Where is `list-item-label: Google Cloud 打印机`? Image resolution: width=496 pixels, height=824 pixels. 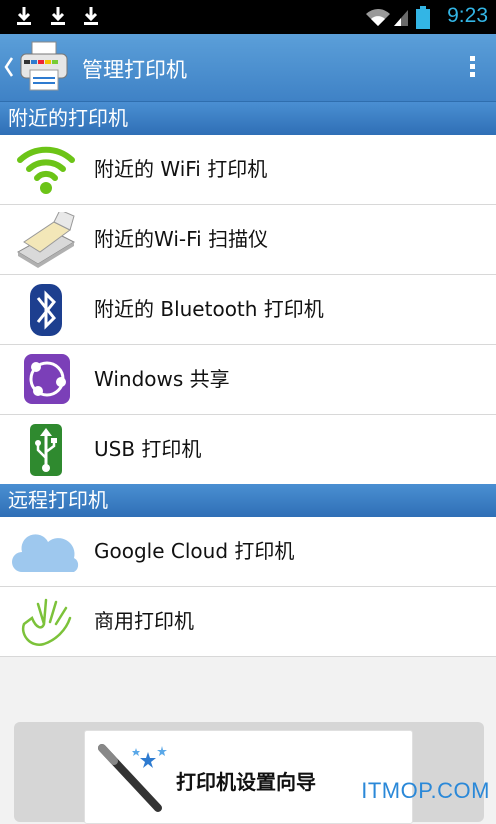
list-item-label: Google Cloud 打印机 is located at coordinates (194, 551).